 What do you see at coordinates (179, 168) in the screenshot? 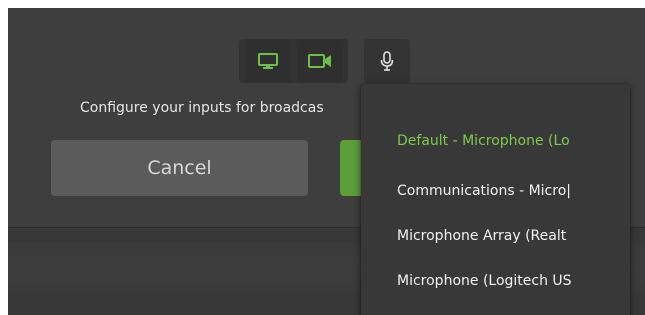
I see `cancel-button: Cancel` at bounding box center [179, 168].